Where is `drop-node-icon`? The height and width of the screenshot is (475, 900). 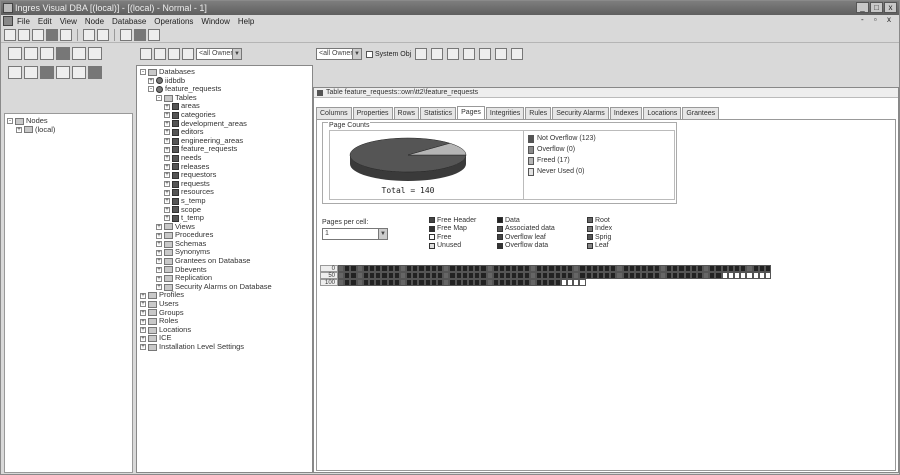
drop-node-icon is located at coordinates (47, 53).